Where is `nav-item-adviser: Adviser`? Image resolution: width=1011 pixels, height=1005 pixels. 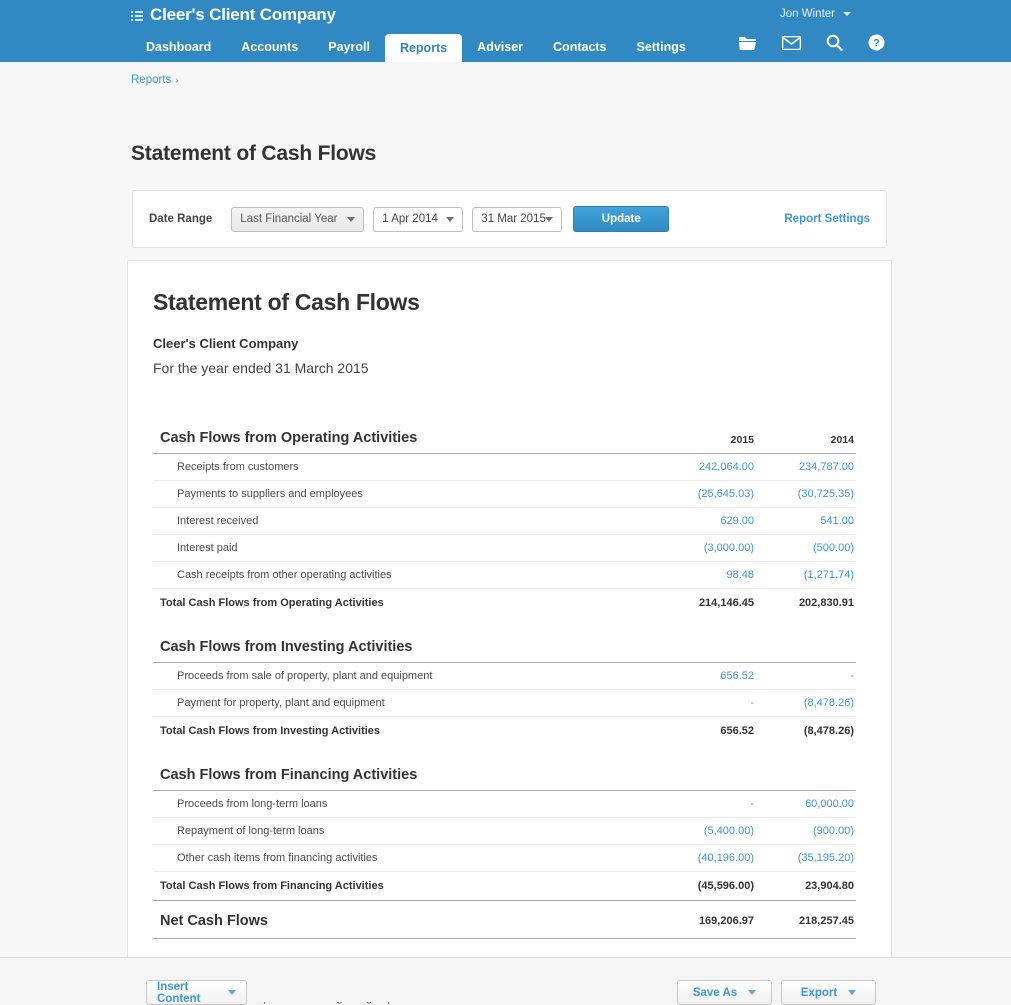
nav-item-adviser: Adviser is located at coordinates (500, 48).